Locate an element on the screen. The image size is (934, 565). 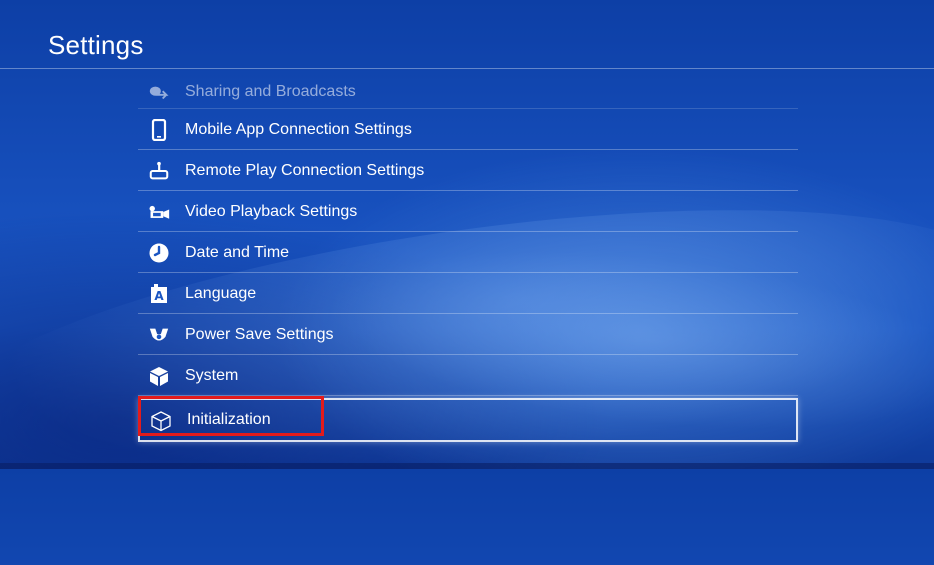
power-save-icon is located at coordinates (159, 335).